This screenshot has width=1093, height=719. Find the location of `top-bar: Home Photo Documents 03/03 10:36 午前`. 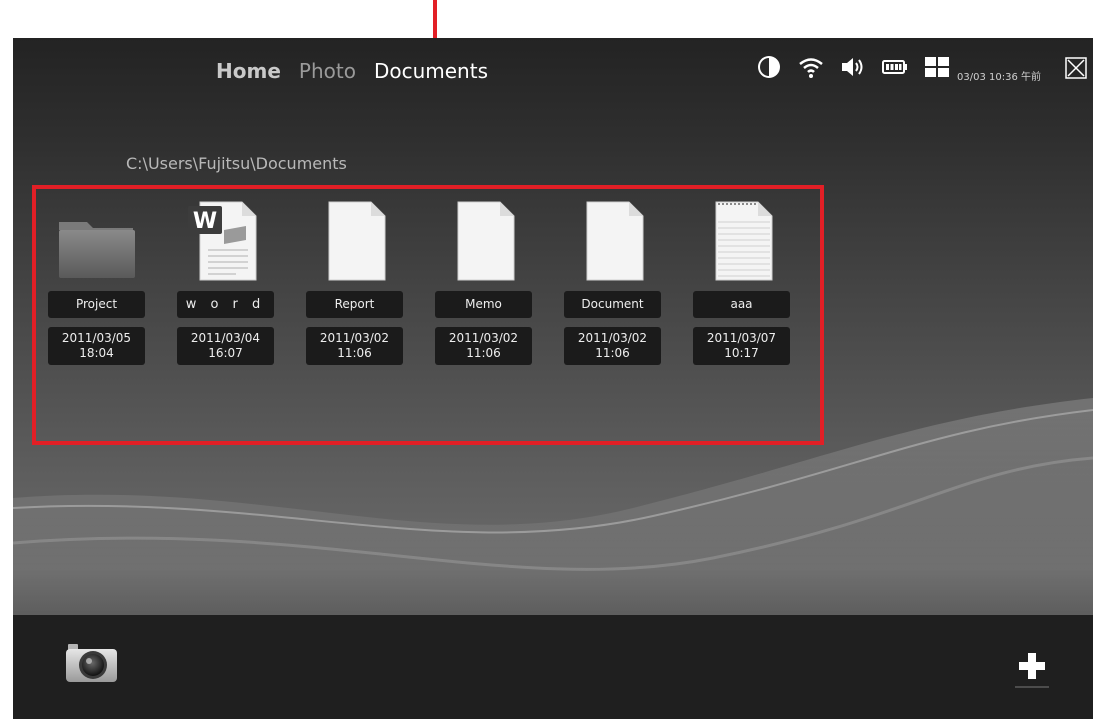

top-bar: Home Photo Documents 03/03 10:36 午前 is located at coordinates (553, 73).